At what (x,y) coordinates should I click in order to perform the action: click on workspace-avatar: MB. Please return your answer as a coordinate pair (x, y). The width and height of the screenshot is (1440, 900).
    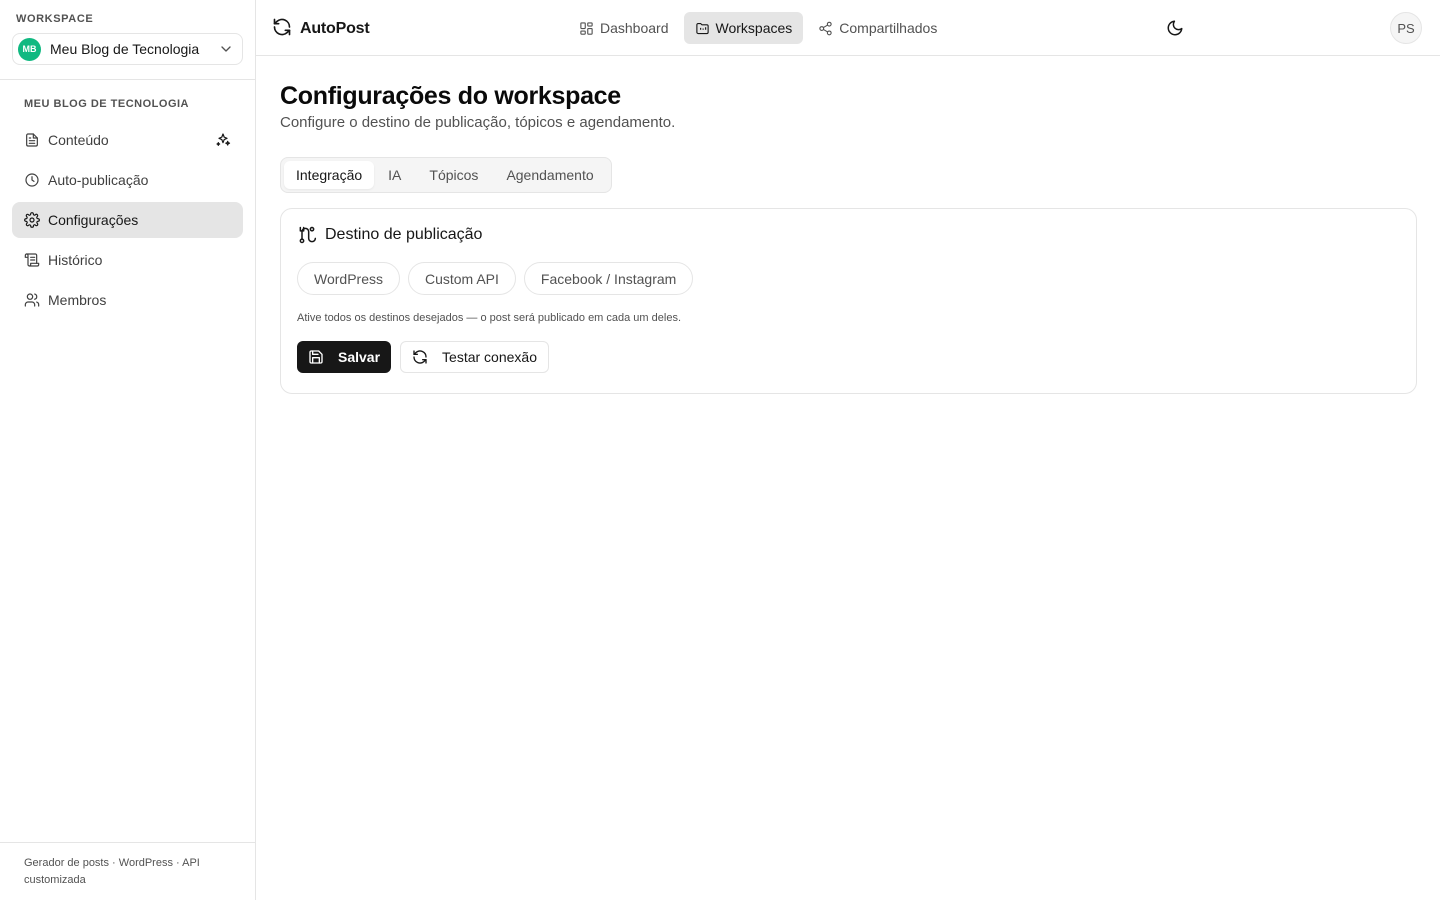
    Looking at the image, I should click on (29, 49).